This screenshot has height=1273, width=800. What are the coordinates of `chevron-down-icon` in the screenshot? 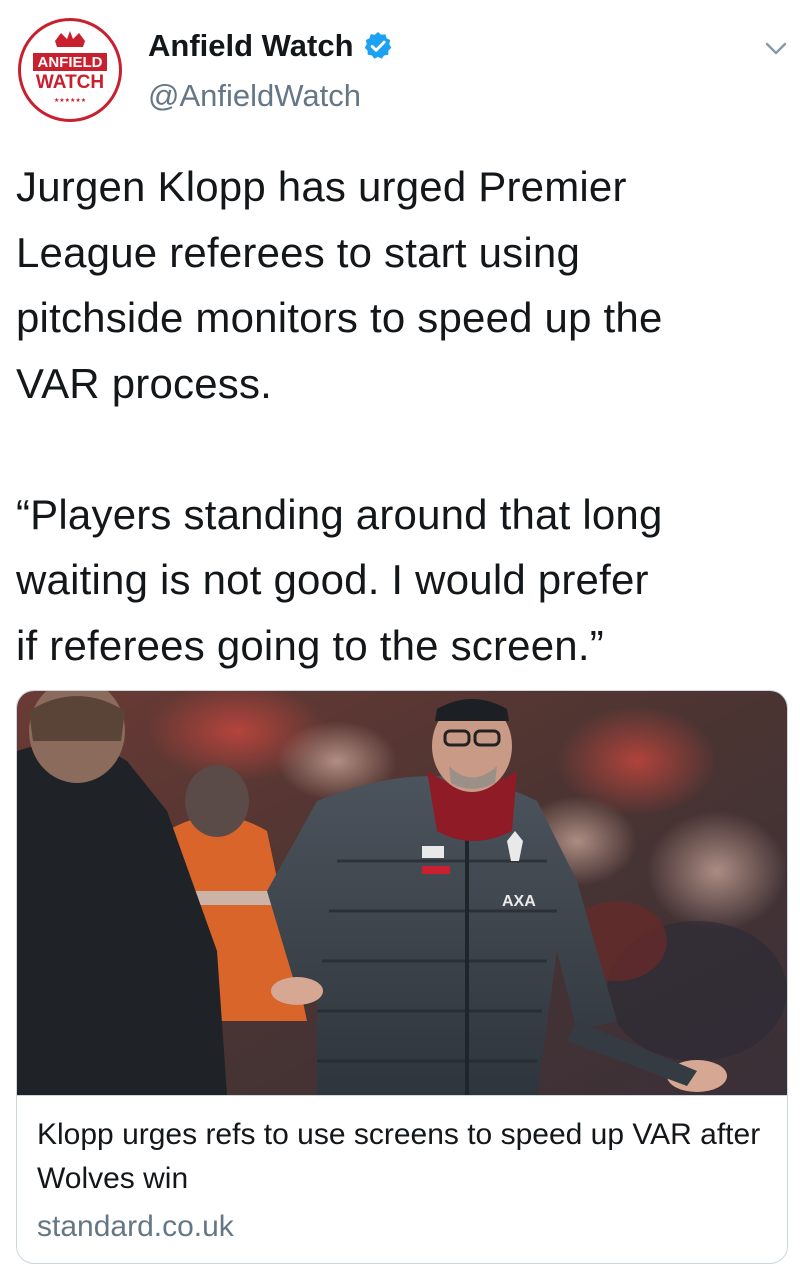 It's located at (776, 48).